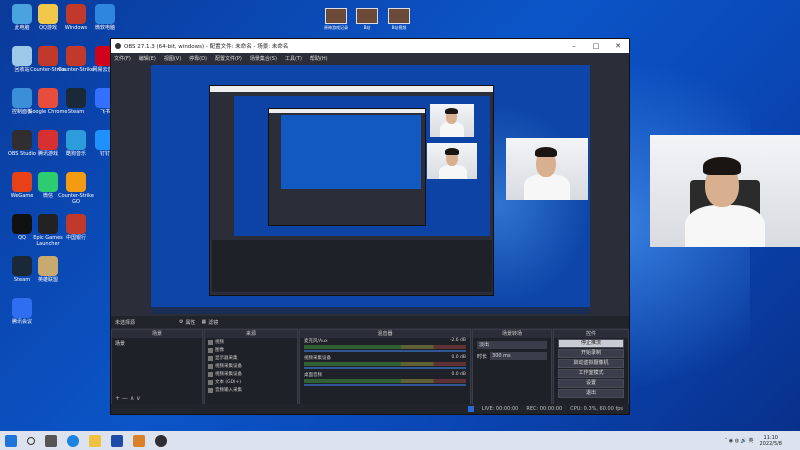  What do you see at coordinates (591, 353) in the screenshot?
I see `start-recording-button: 开始录制` at bounding box center [591, 353].